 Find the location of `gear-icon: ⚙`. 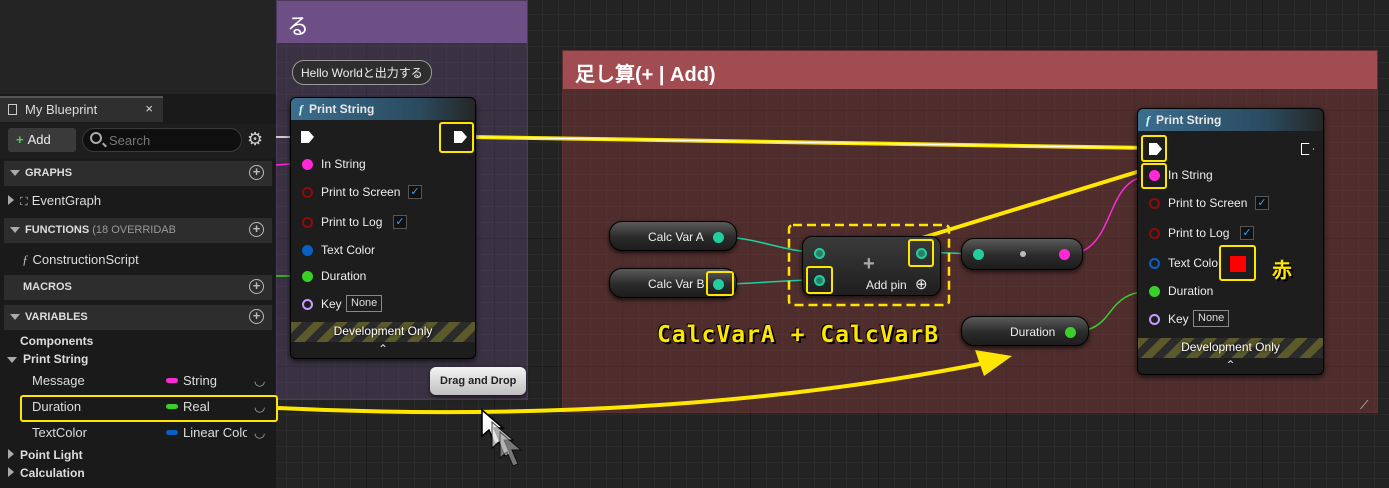

gear-icon: ⚙ is located at coordinates (255, 139).